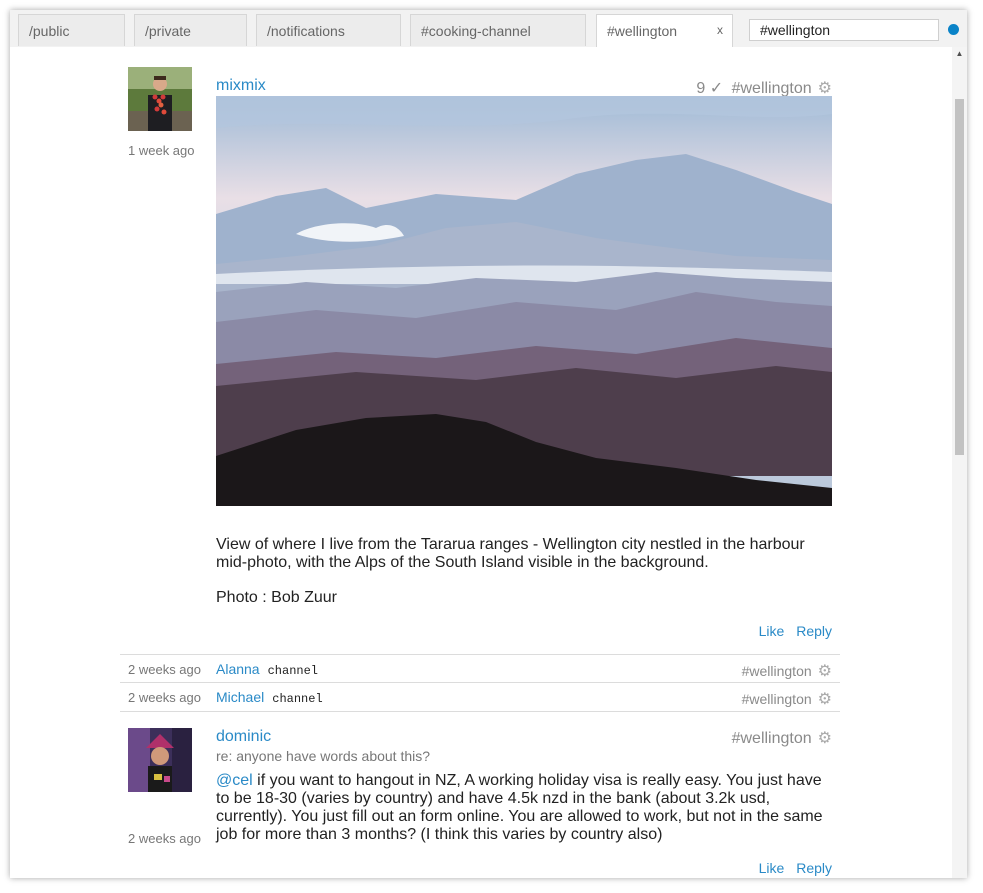 Image resolution: width=983 pixels, height=893 pixels. What do you see at coordinates (161, 150) in the screenshot?
I see `post-time: 1 week ago` at bounding box center [161, 150].